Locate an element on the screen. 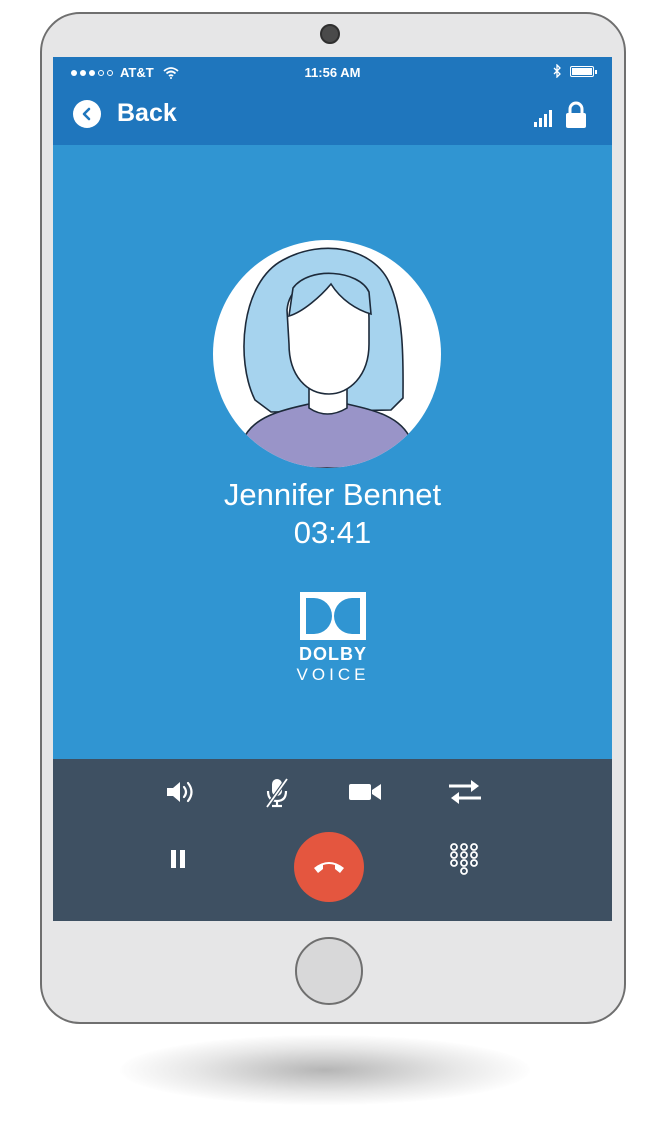 The width and height of the screenshot is (650, 1124). nav-bar: Back is located at coordinates (332, 116).